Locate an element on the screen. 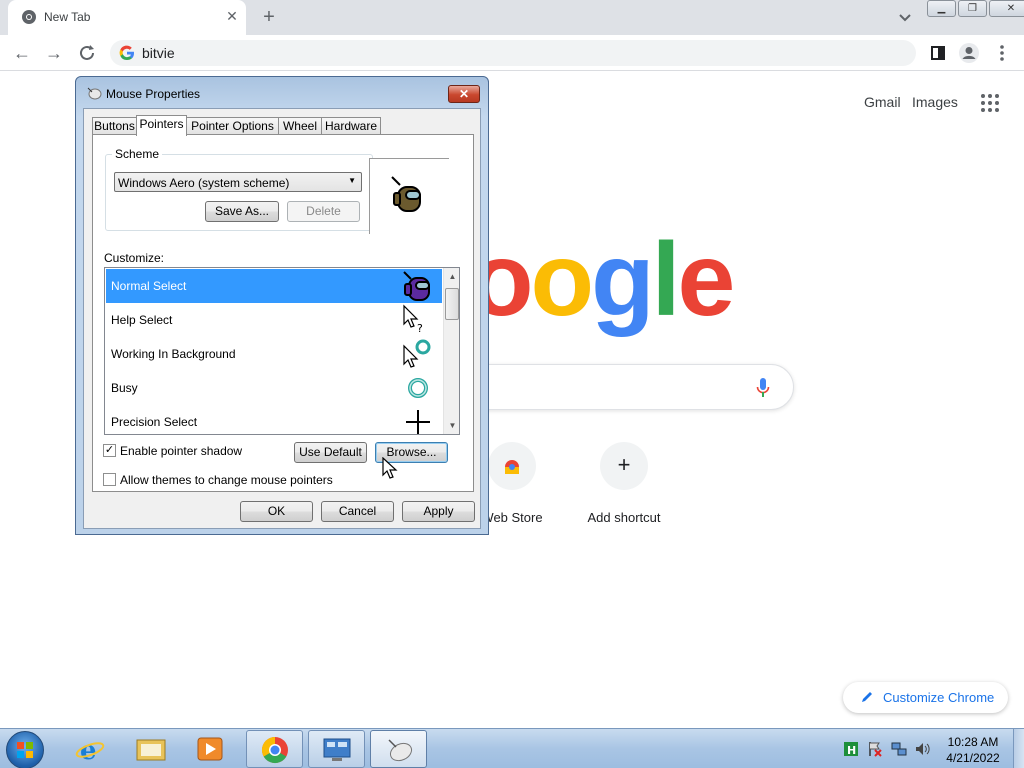 This screenshot has height=768, width=1024. scroll-up-icon: ▲ is located at coordinates (451, 276).